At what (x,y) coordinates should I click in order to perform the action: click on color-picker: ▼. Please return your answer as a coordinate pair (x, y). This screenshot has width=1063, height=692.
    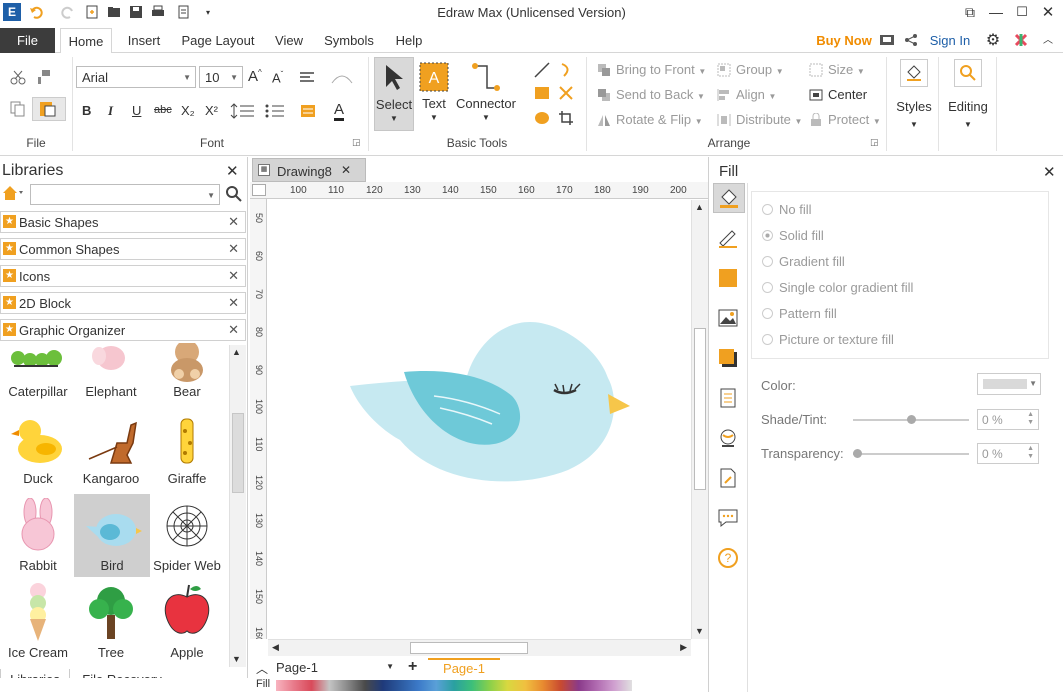
    Looking at the image, I should click on (1009, 384).